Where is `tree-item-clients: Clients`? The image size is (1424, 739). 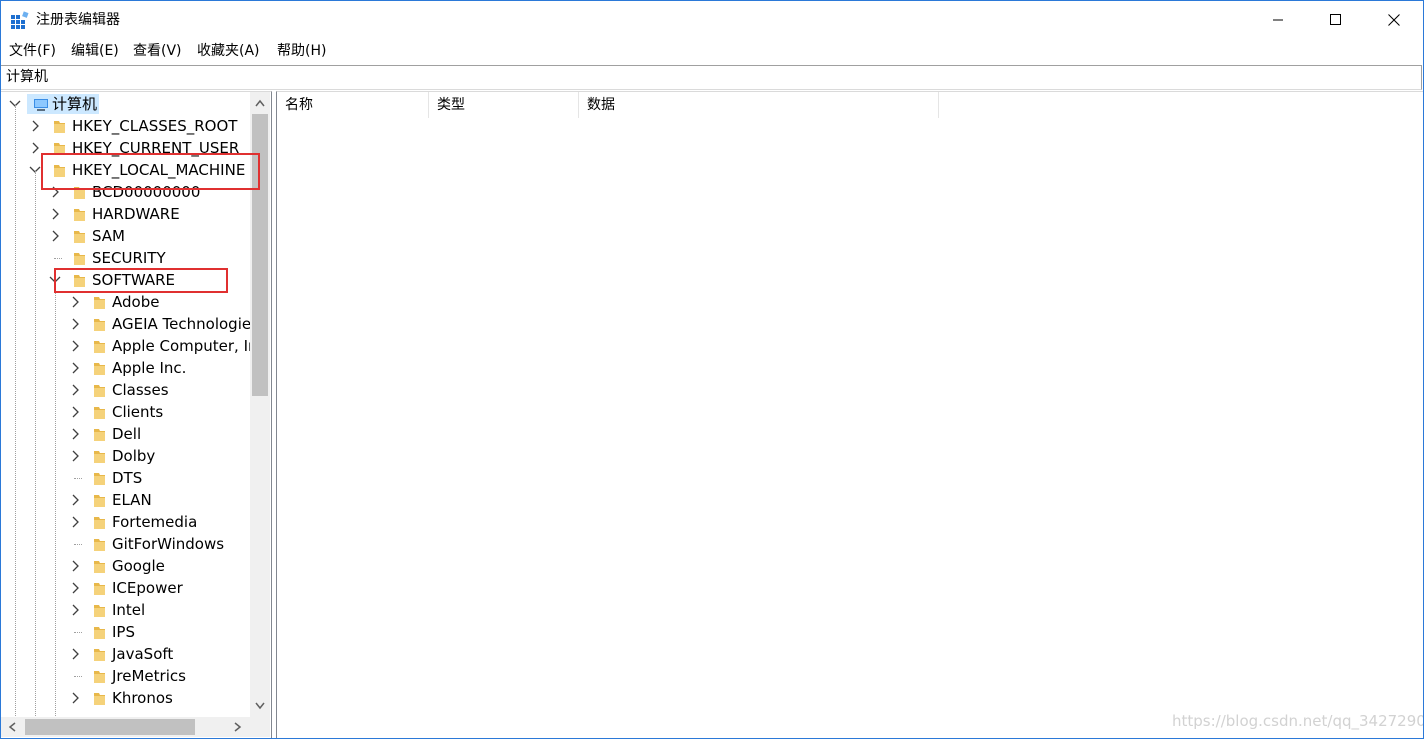
tree-item-clients: Clients is located at coordinates (131, 412).